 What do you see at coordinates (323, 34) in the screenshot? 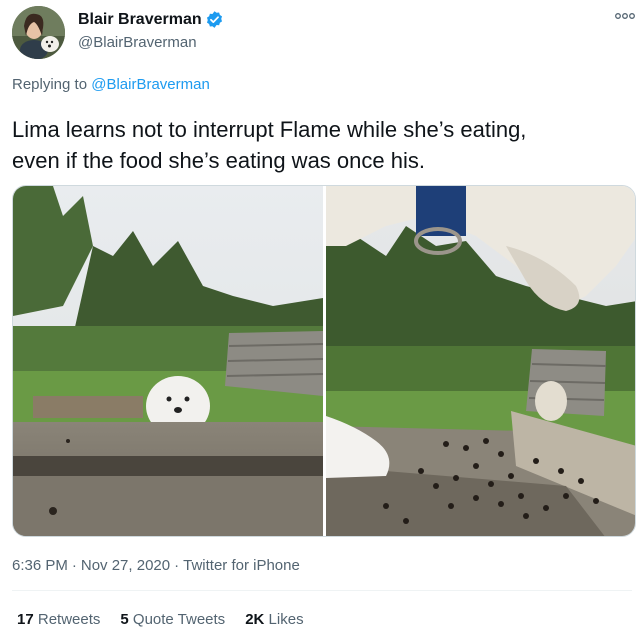
I see `tweet-header: Blair Braverman @BlairBraverman` at bounding box center [323, 34].